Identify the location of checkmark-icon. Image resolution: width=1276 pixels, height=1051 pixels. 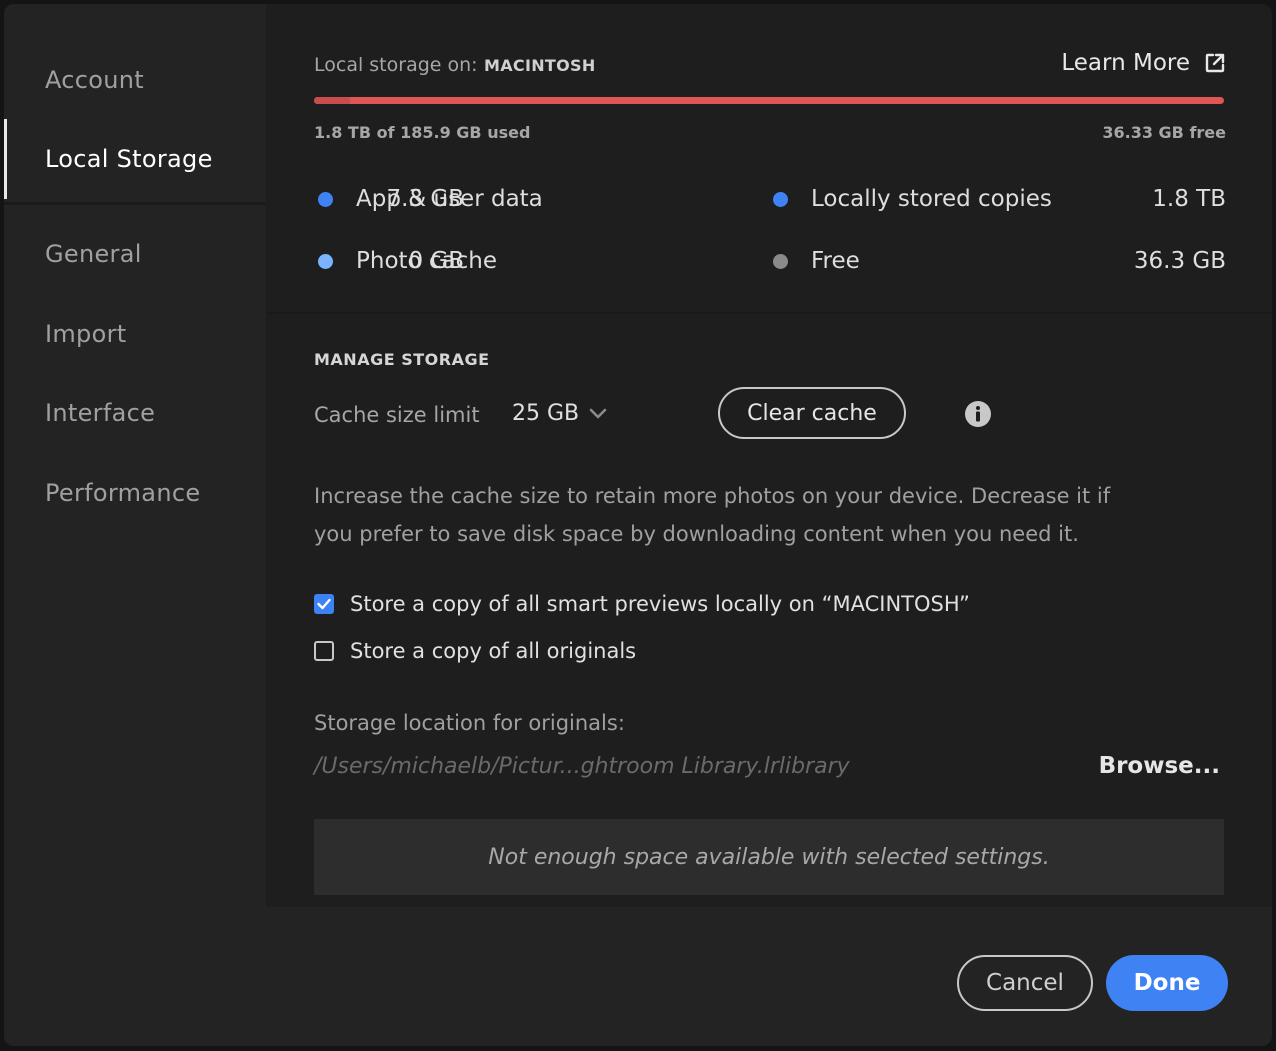
(324, 604).